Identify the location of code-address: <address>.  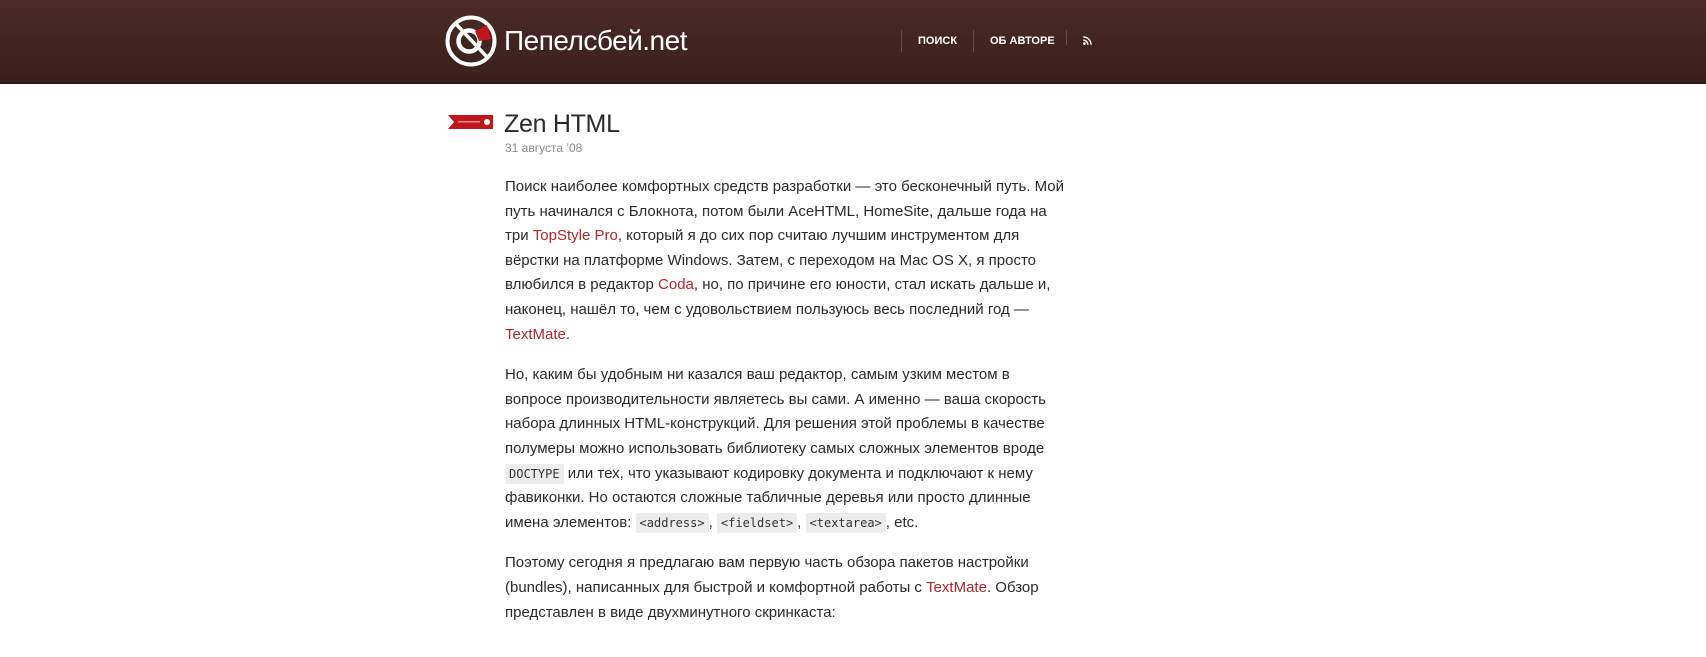
(672, 522).